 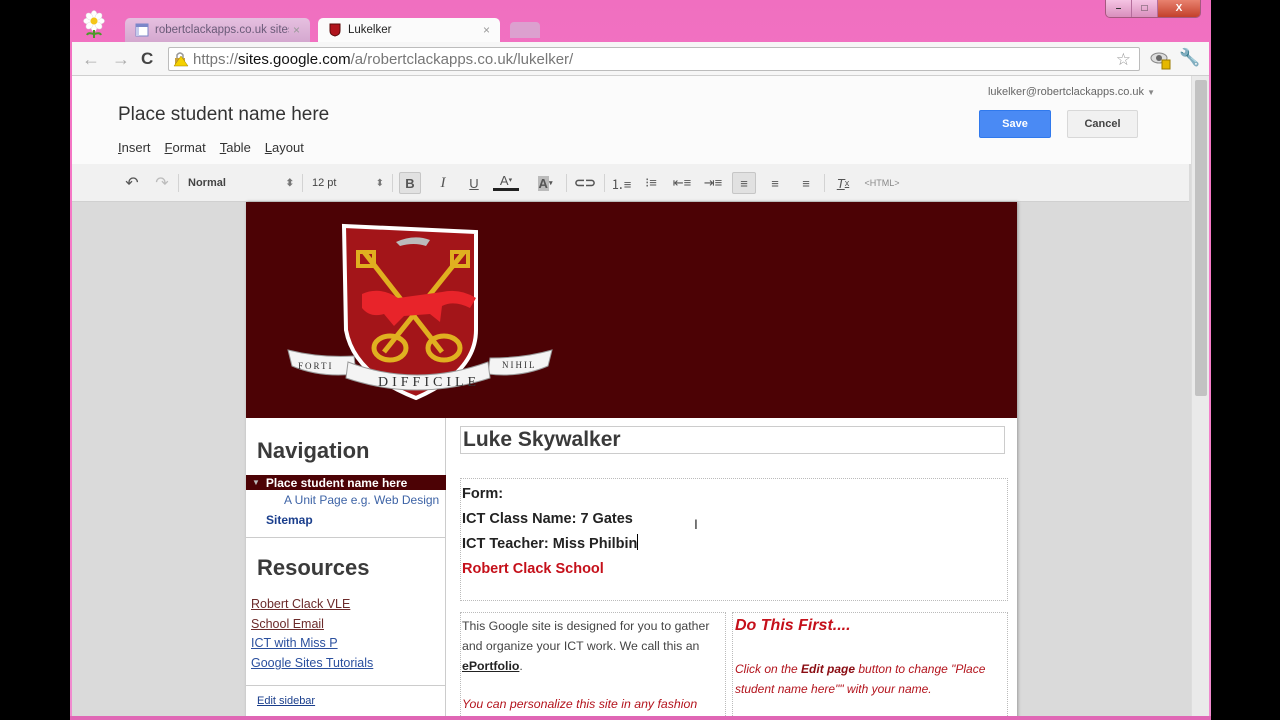 I want to click on align-center-icon: ≡, so click(x=775, y=183).